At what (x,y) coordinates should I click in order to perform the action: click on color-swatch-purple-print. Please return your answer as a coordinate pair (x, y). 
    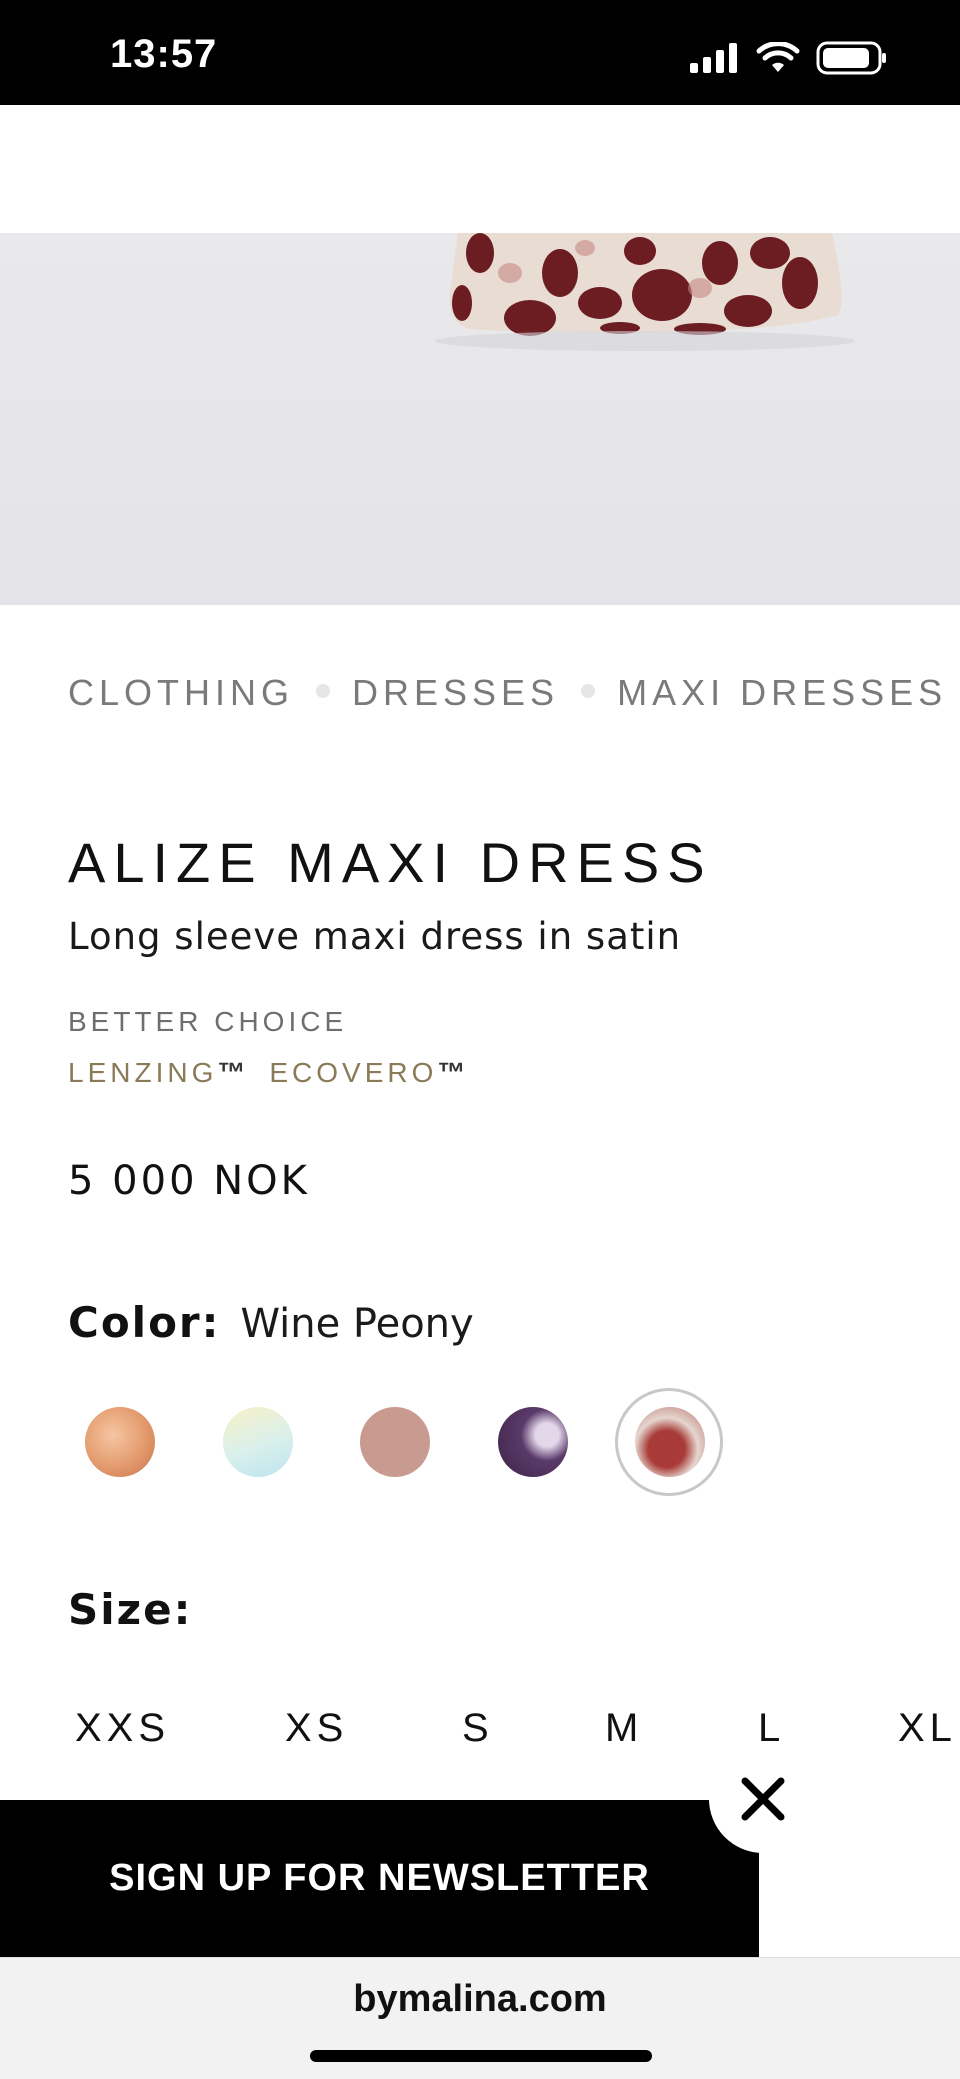
    Looking at the image, I should click on (533, 1442).